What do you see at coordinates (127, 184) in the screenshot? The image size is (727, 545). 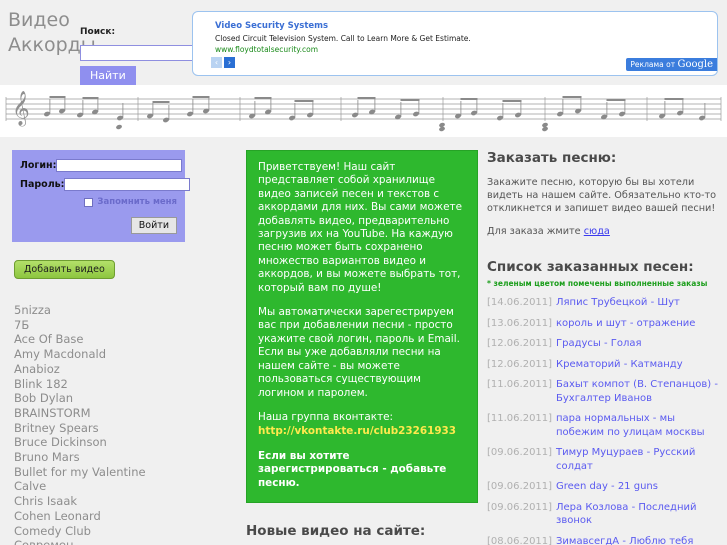 I see `password-input` at bounding box center [127, 184].